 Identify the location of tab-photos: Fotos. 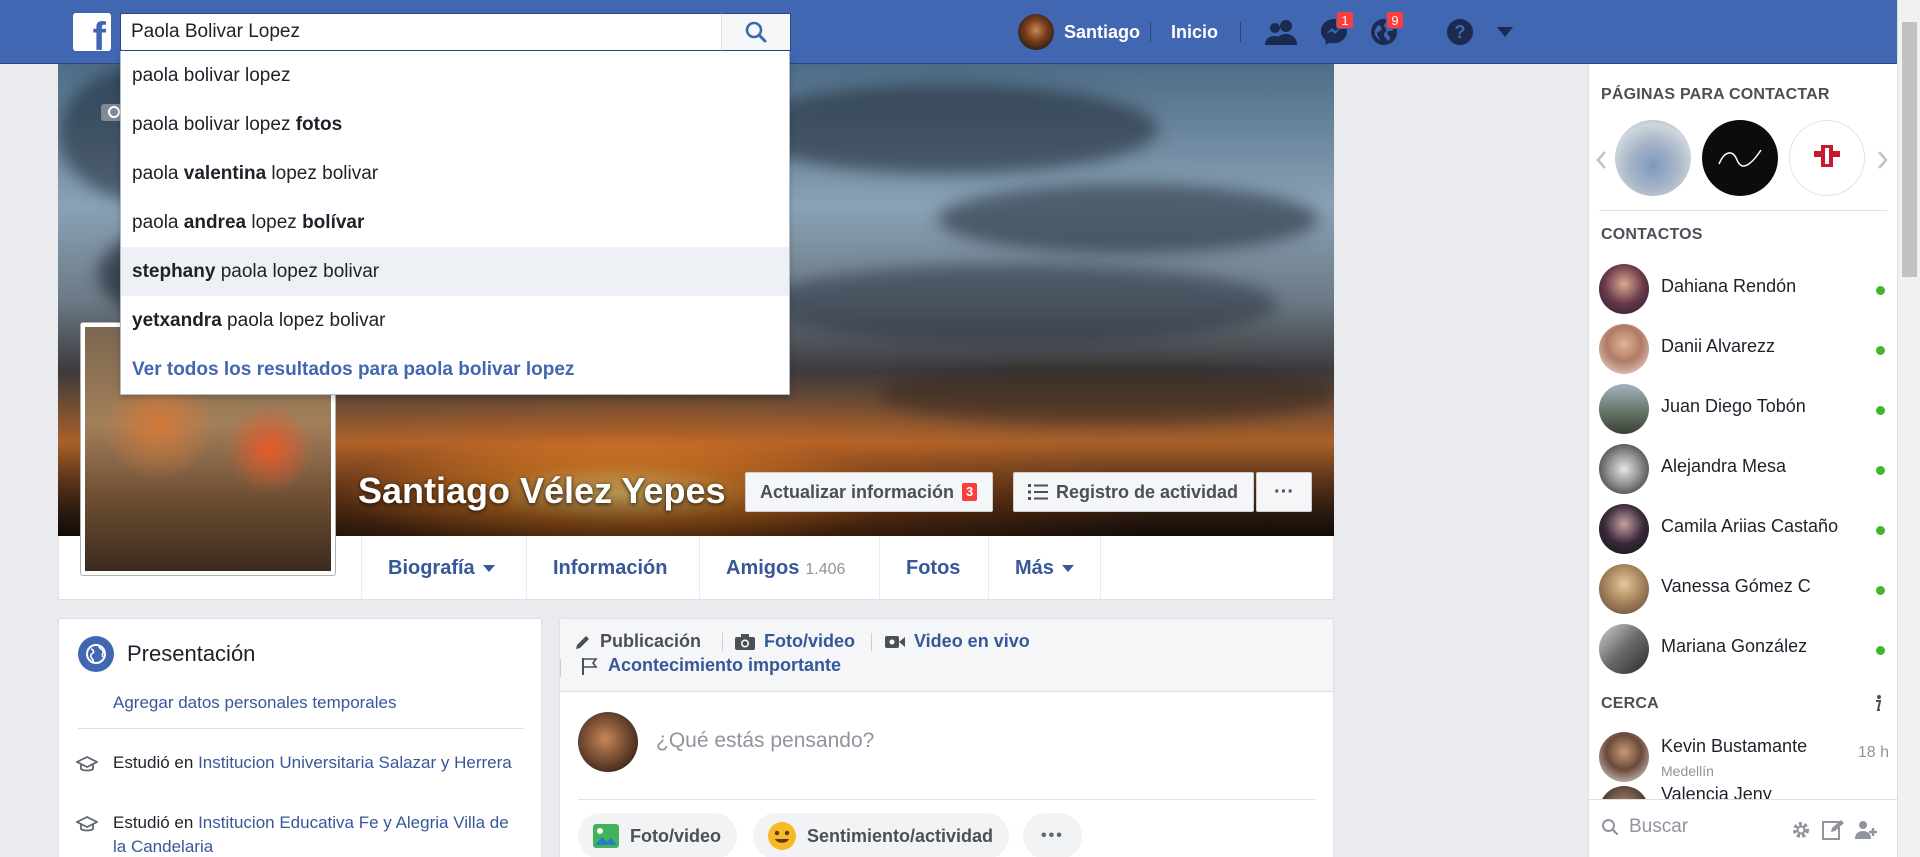
(932, 568).